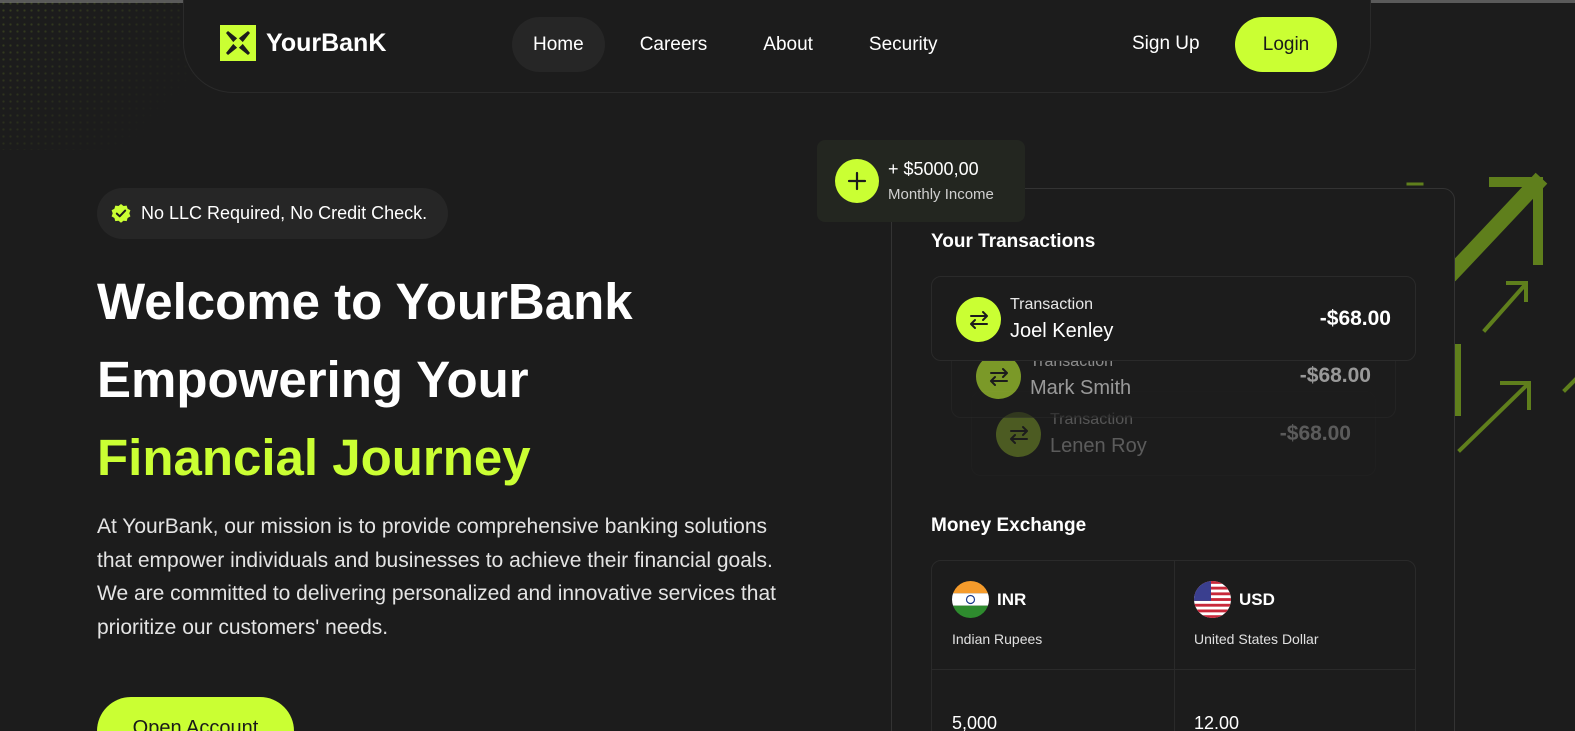  I want to click on to-currency-name: United States Dollar, so click(1256, 639).